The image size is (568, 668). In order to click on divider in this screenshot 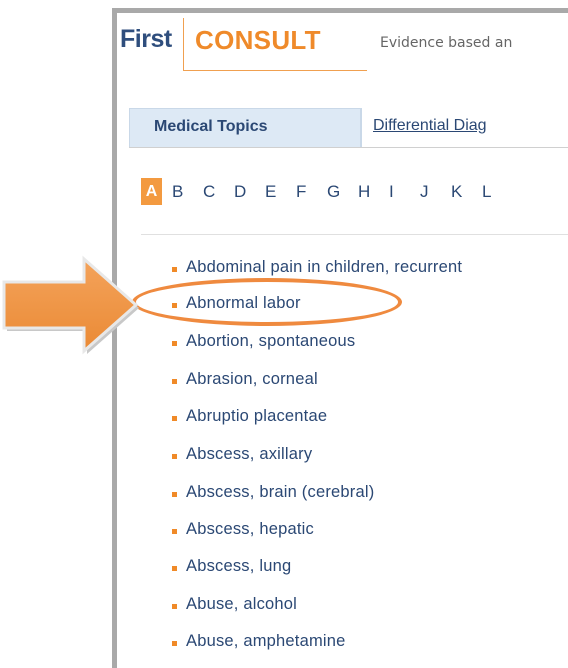, I will do `click(354, 234)`.